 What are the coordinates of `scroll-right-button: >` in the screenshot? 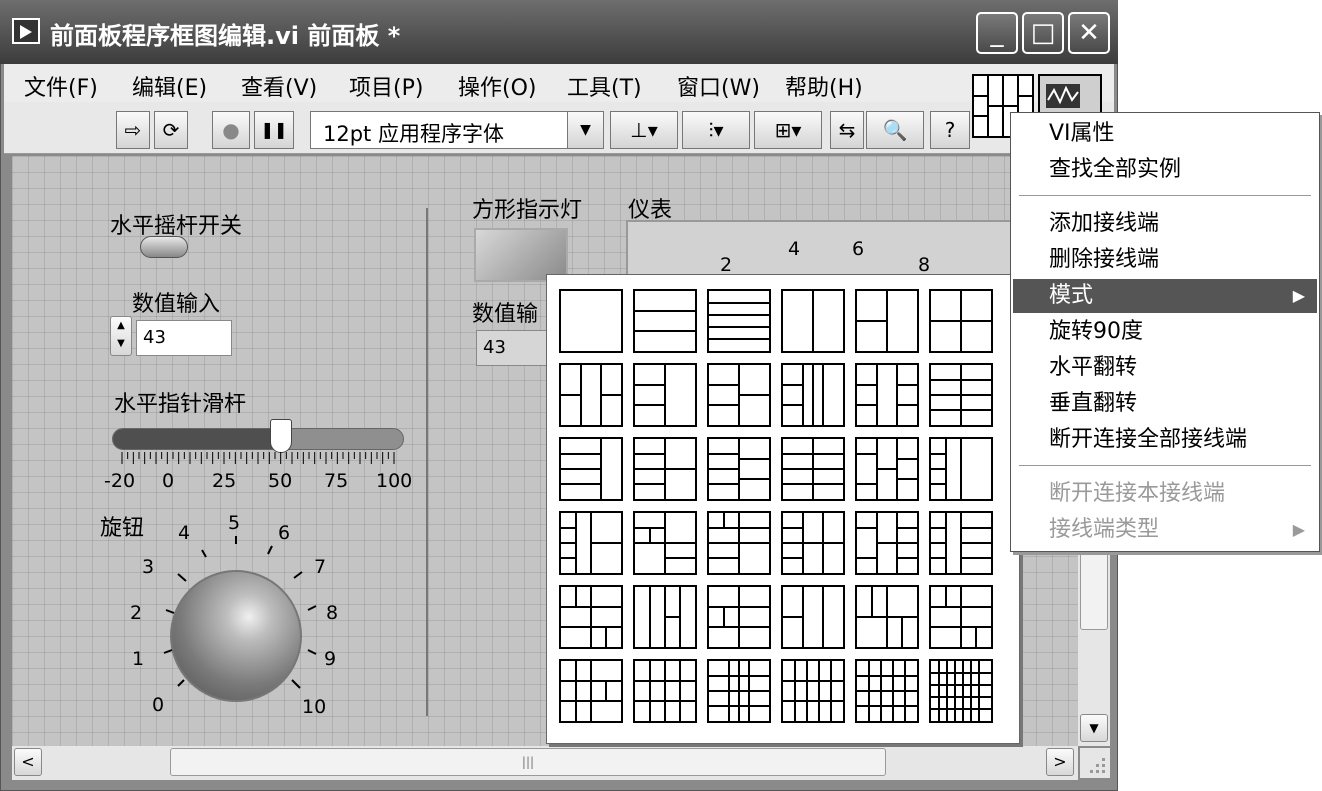 It's located at (1060, 762).